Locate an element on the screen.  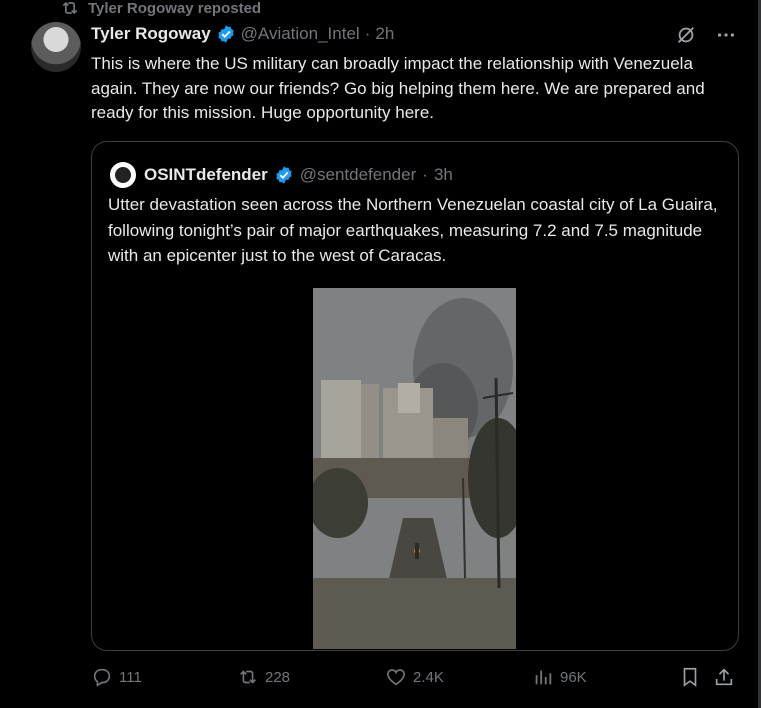
grok-icon is located at coordinates (686, 35).